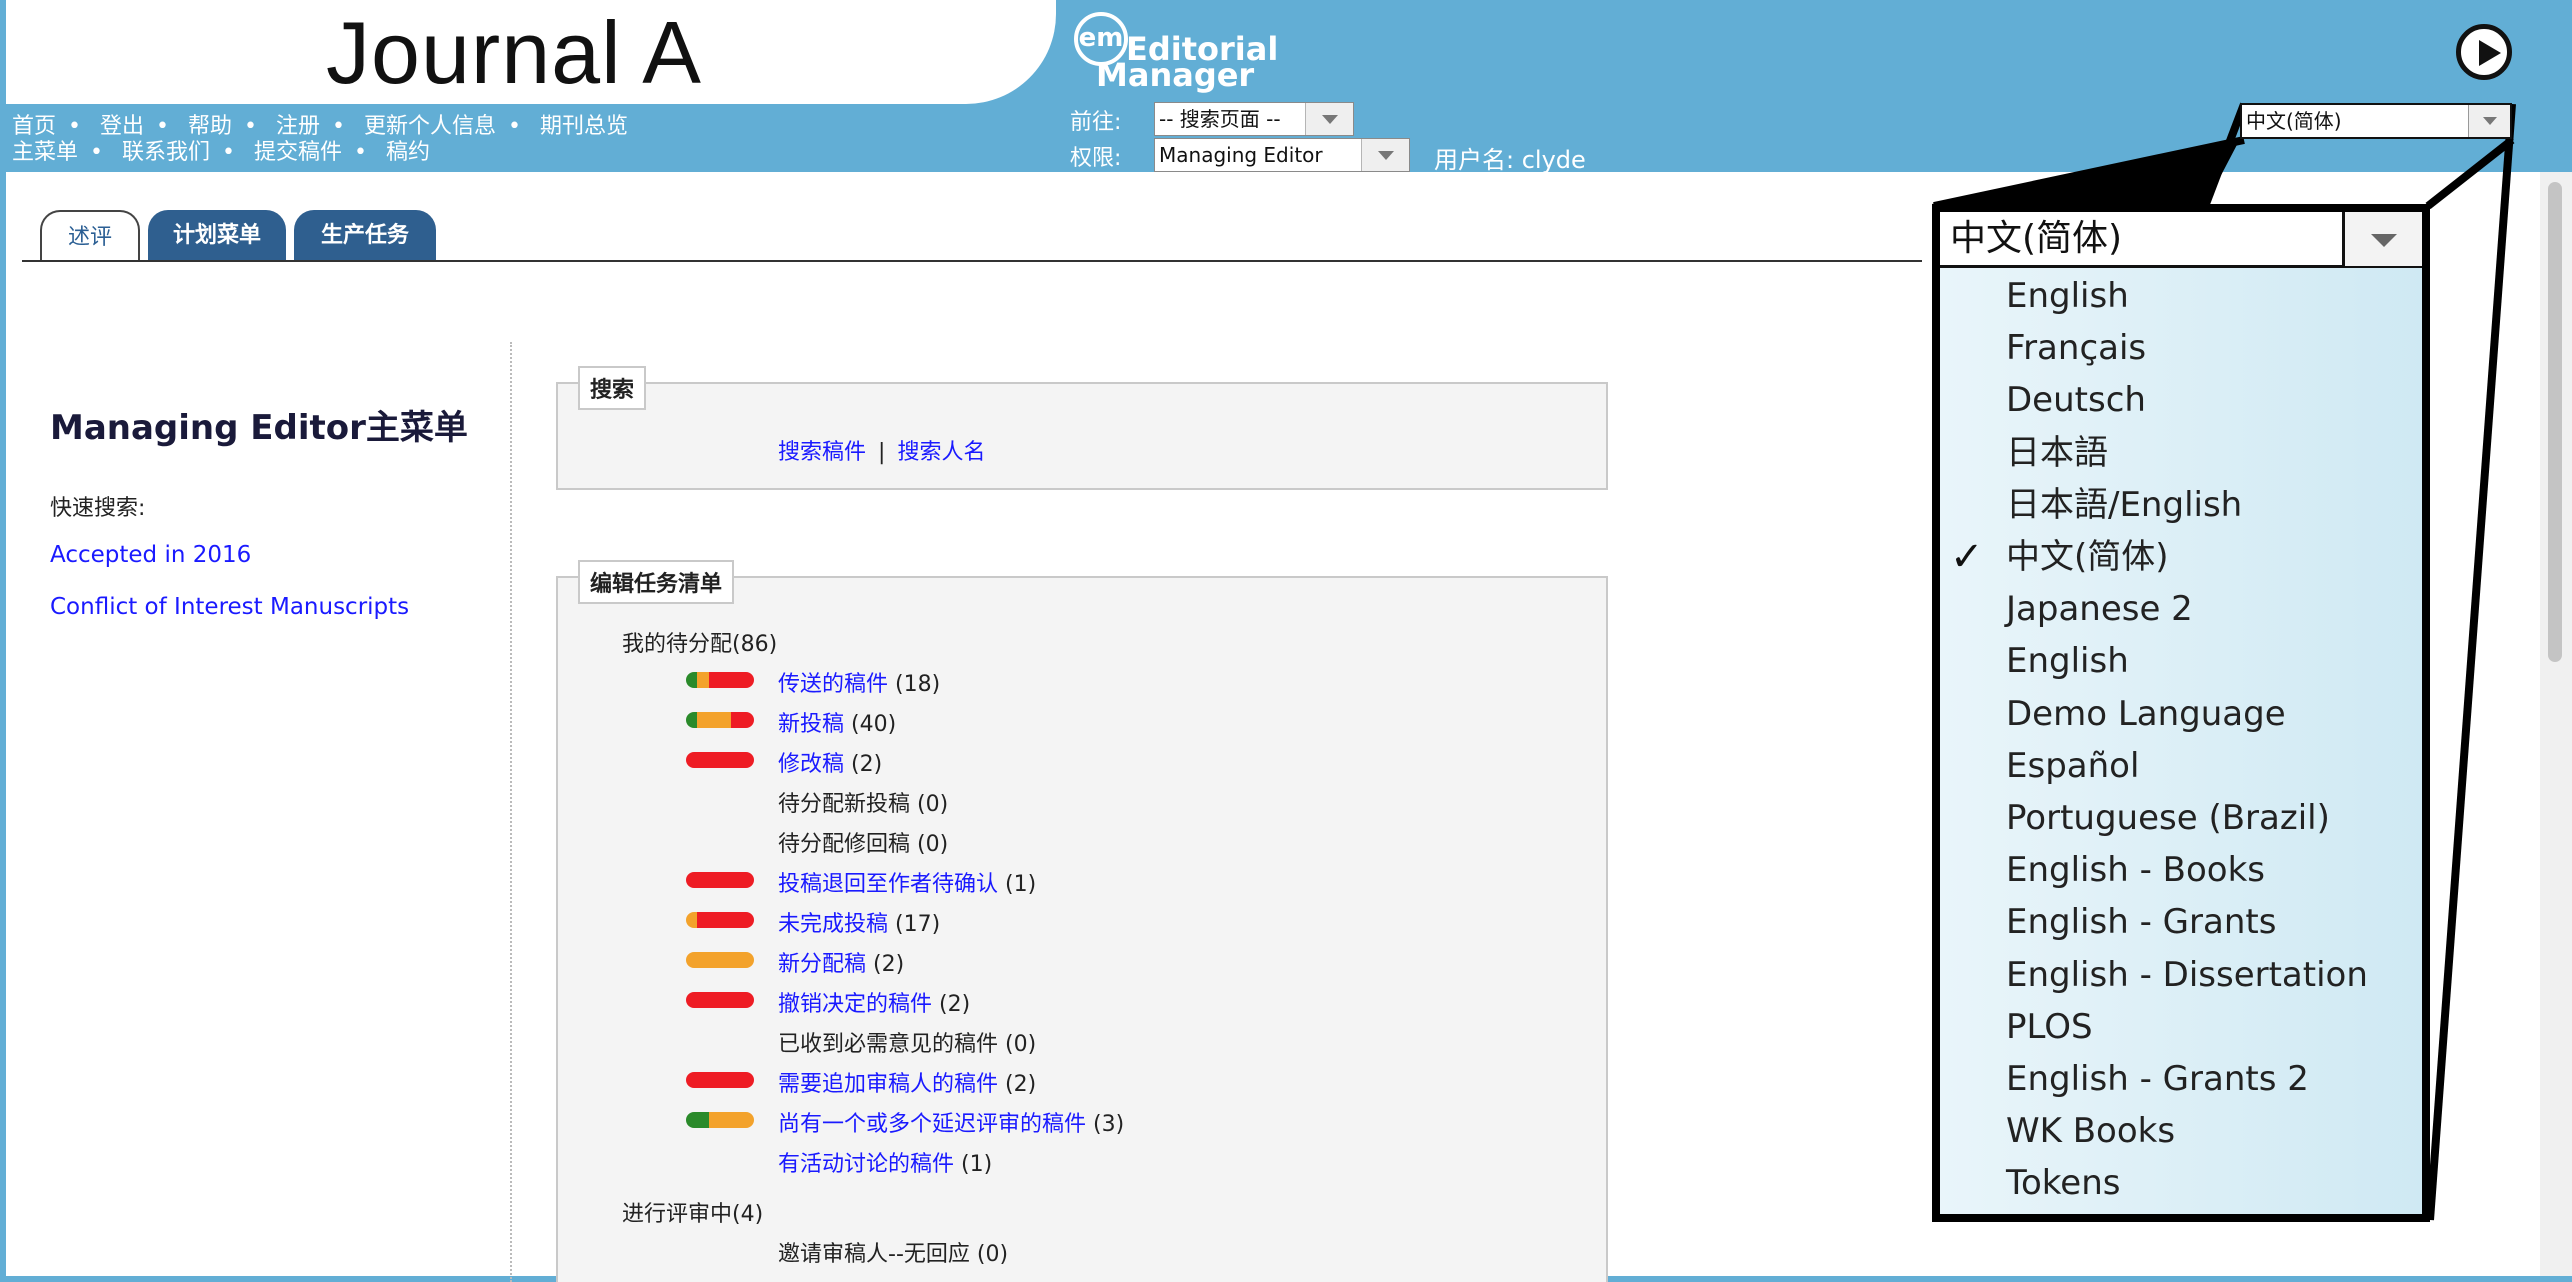  What do you see at coordinates (2135, 870) in the screenshot?
I see `language-option-label: English - Books` at bounding box center [2135, 870].